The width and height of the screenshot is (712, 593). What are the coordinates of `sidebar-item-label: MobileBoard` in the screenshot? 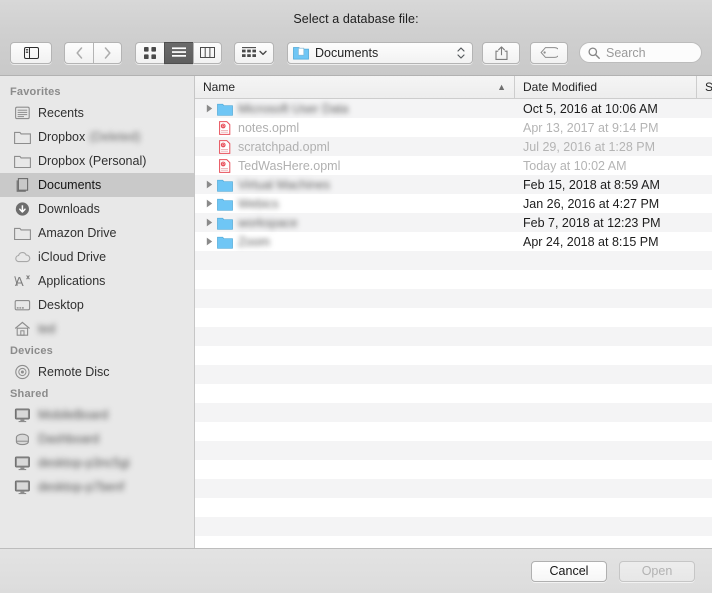 It's located at (73, 415).